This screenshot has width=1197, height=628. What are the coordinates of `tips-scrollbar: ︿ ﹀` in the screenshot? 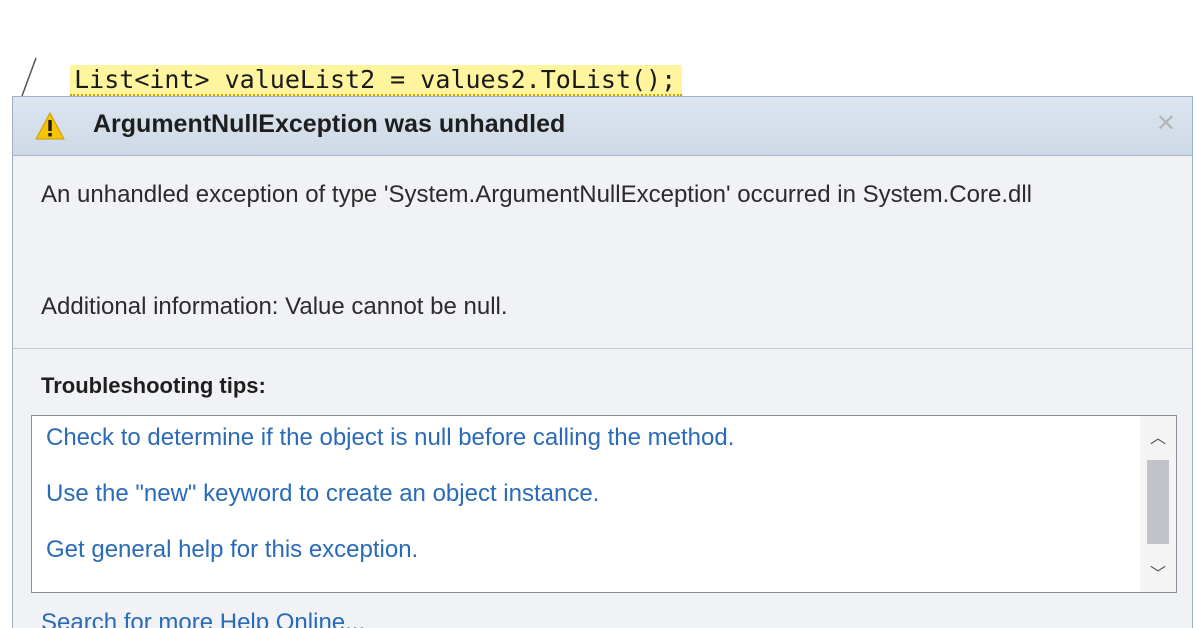 It's located at (1158, 504).